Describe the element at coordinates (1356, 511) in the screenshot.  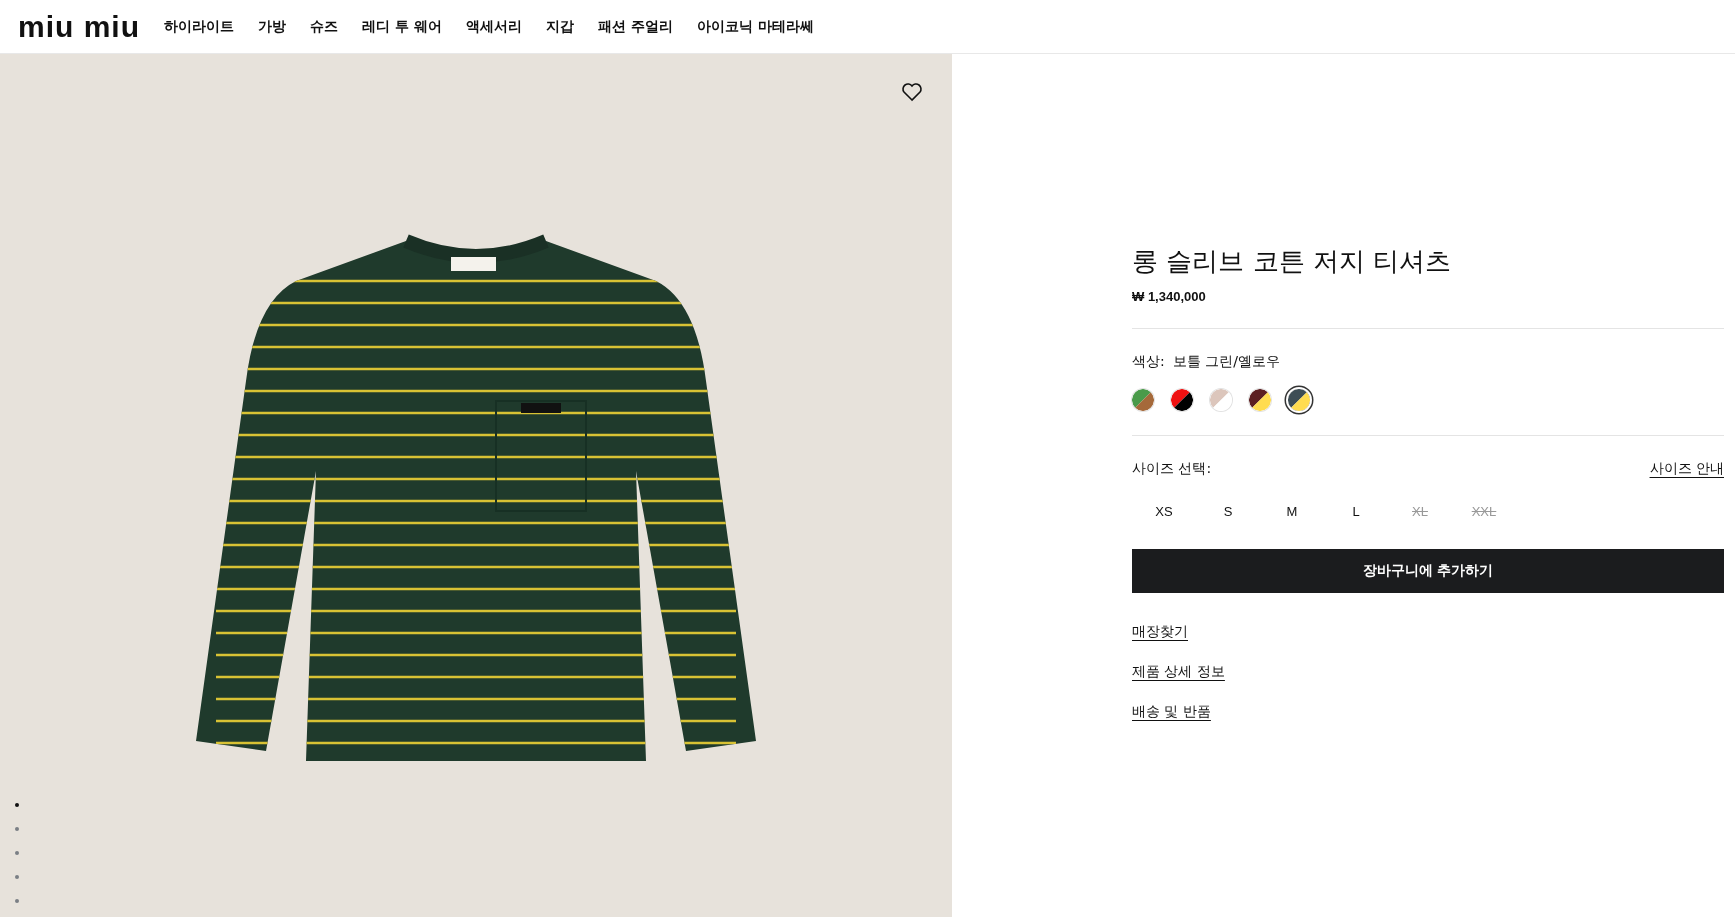
I see `size-option: L` at that location.